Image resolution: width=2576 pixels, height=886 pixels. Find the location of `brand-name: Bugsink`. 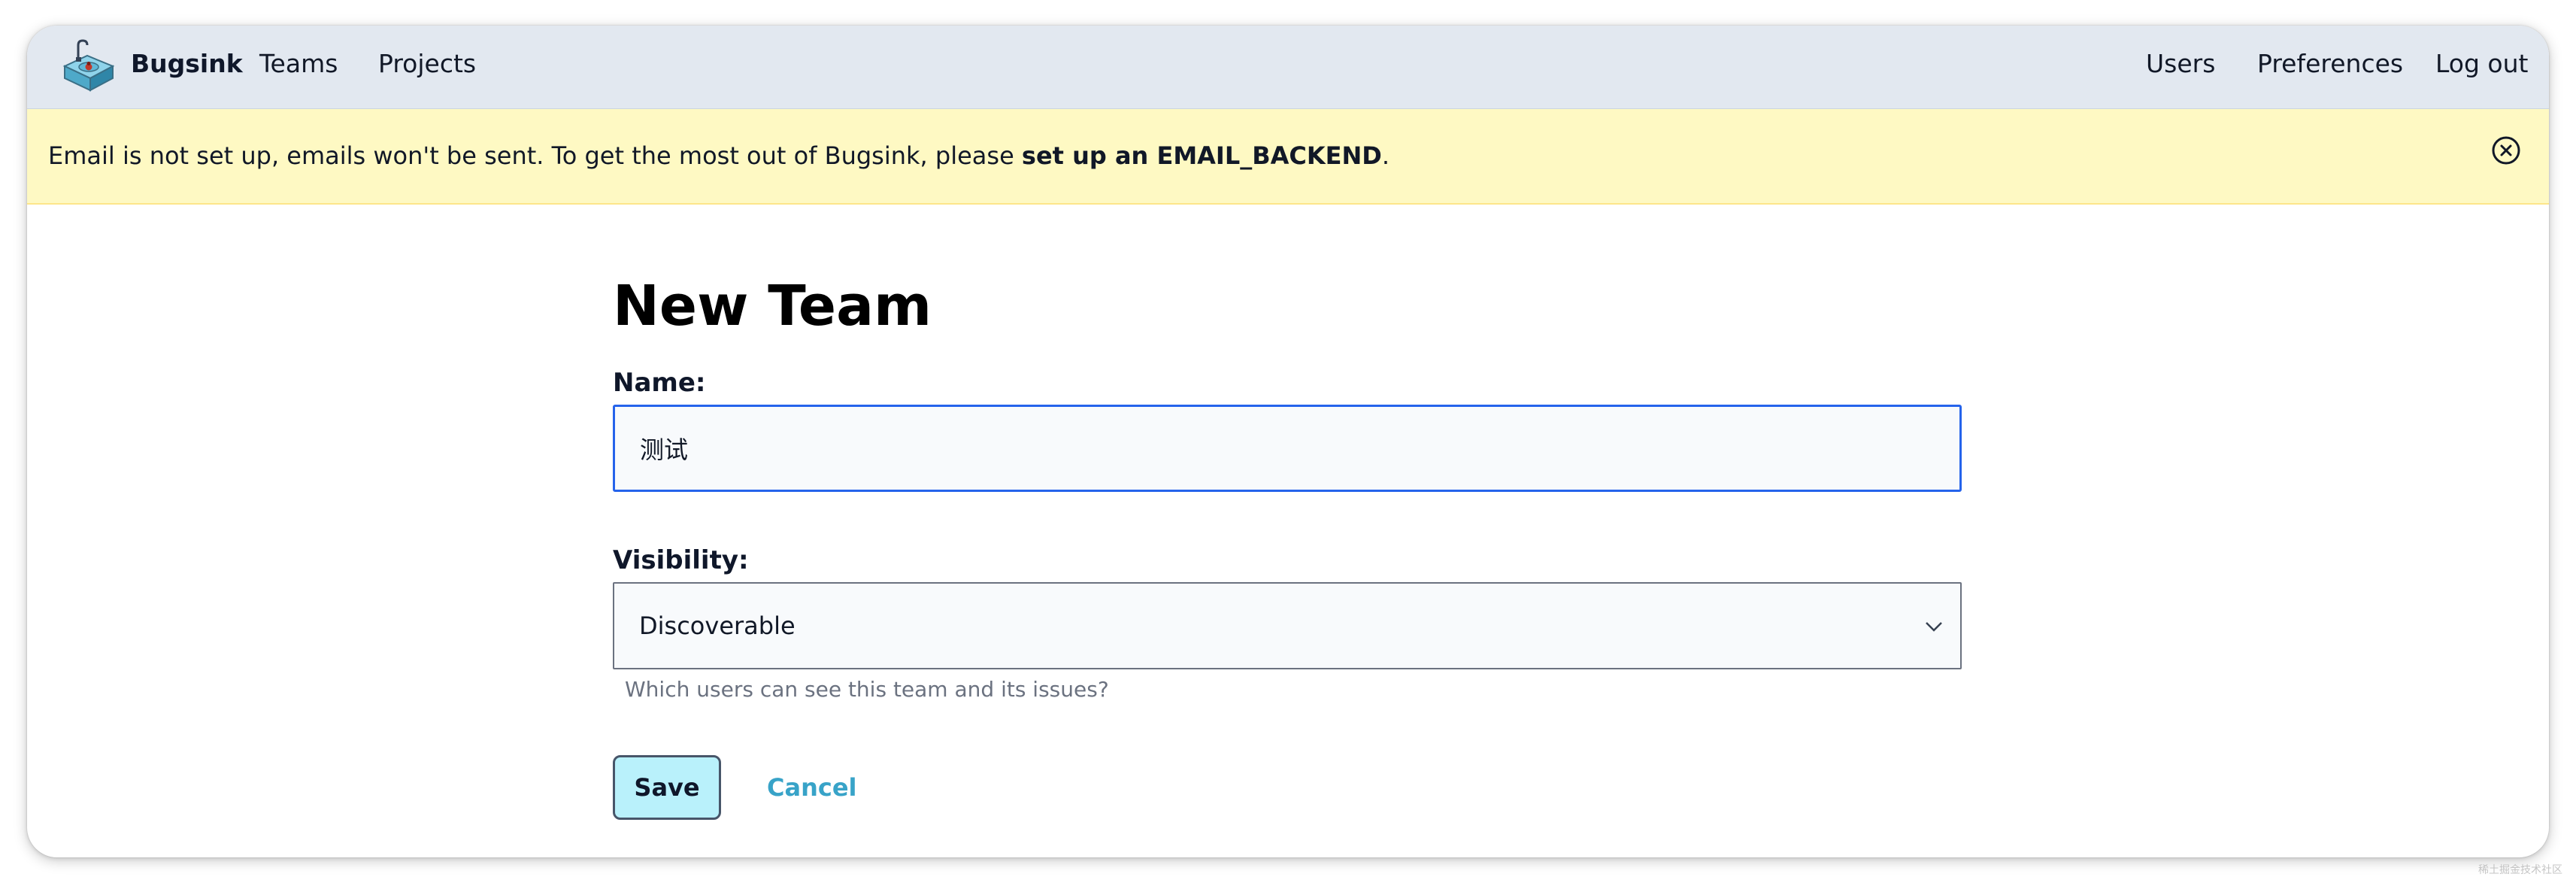

brand-name: Bugsink is located at coordinates (187, 64).